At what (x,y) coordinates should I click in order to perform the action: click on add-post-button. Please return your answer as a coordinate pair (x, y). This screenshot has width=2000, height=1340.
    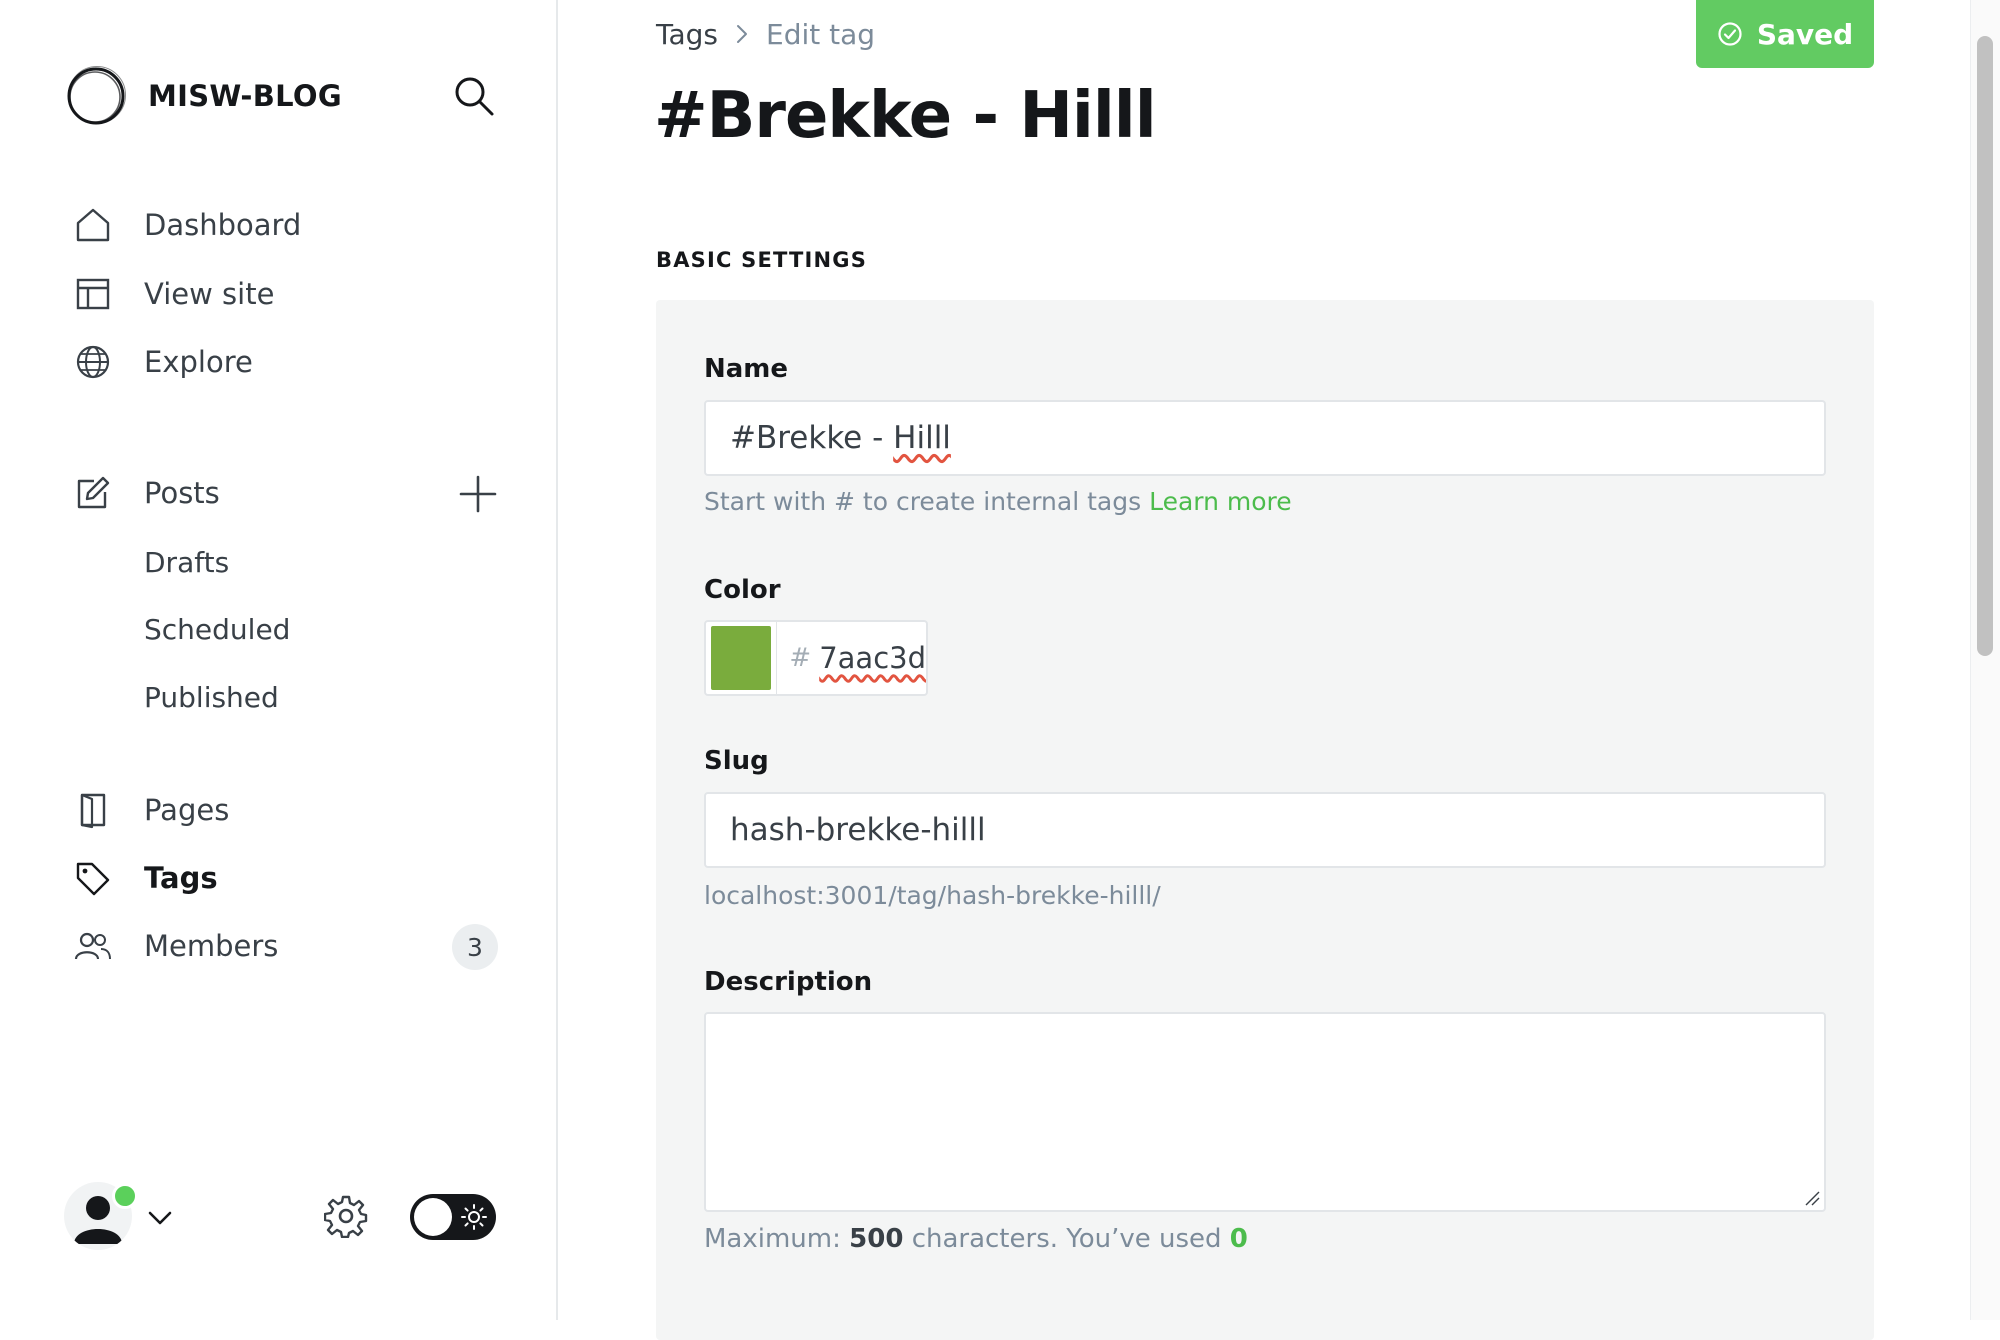
    Looking at the image, I should click on (478, 494).